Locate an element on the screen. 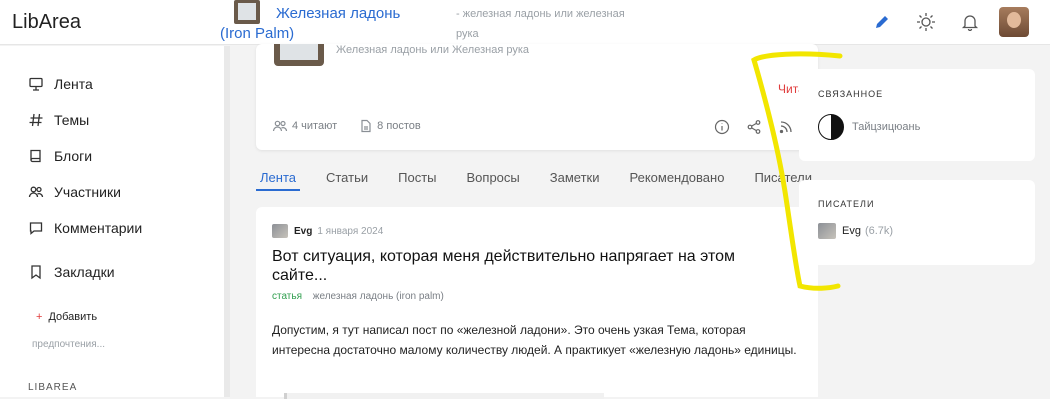 Image resolution: width=1050 pixels, height=399 pixels. plus-icon: + is located at coordinates (39, 317).